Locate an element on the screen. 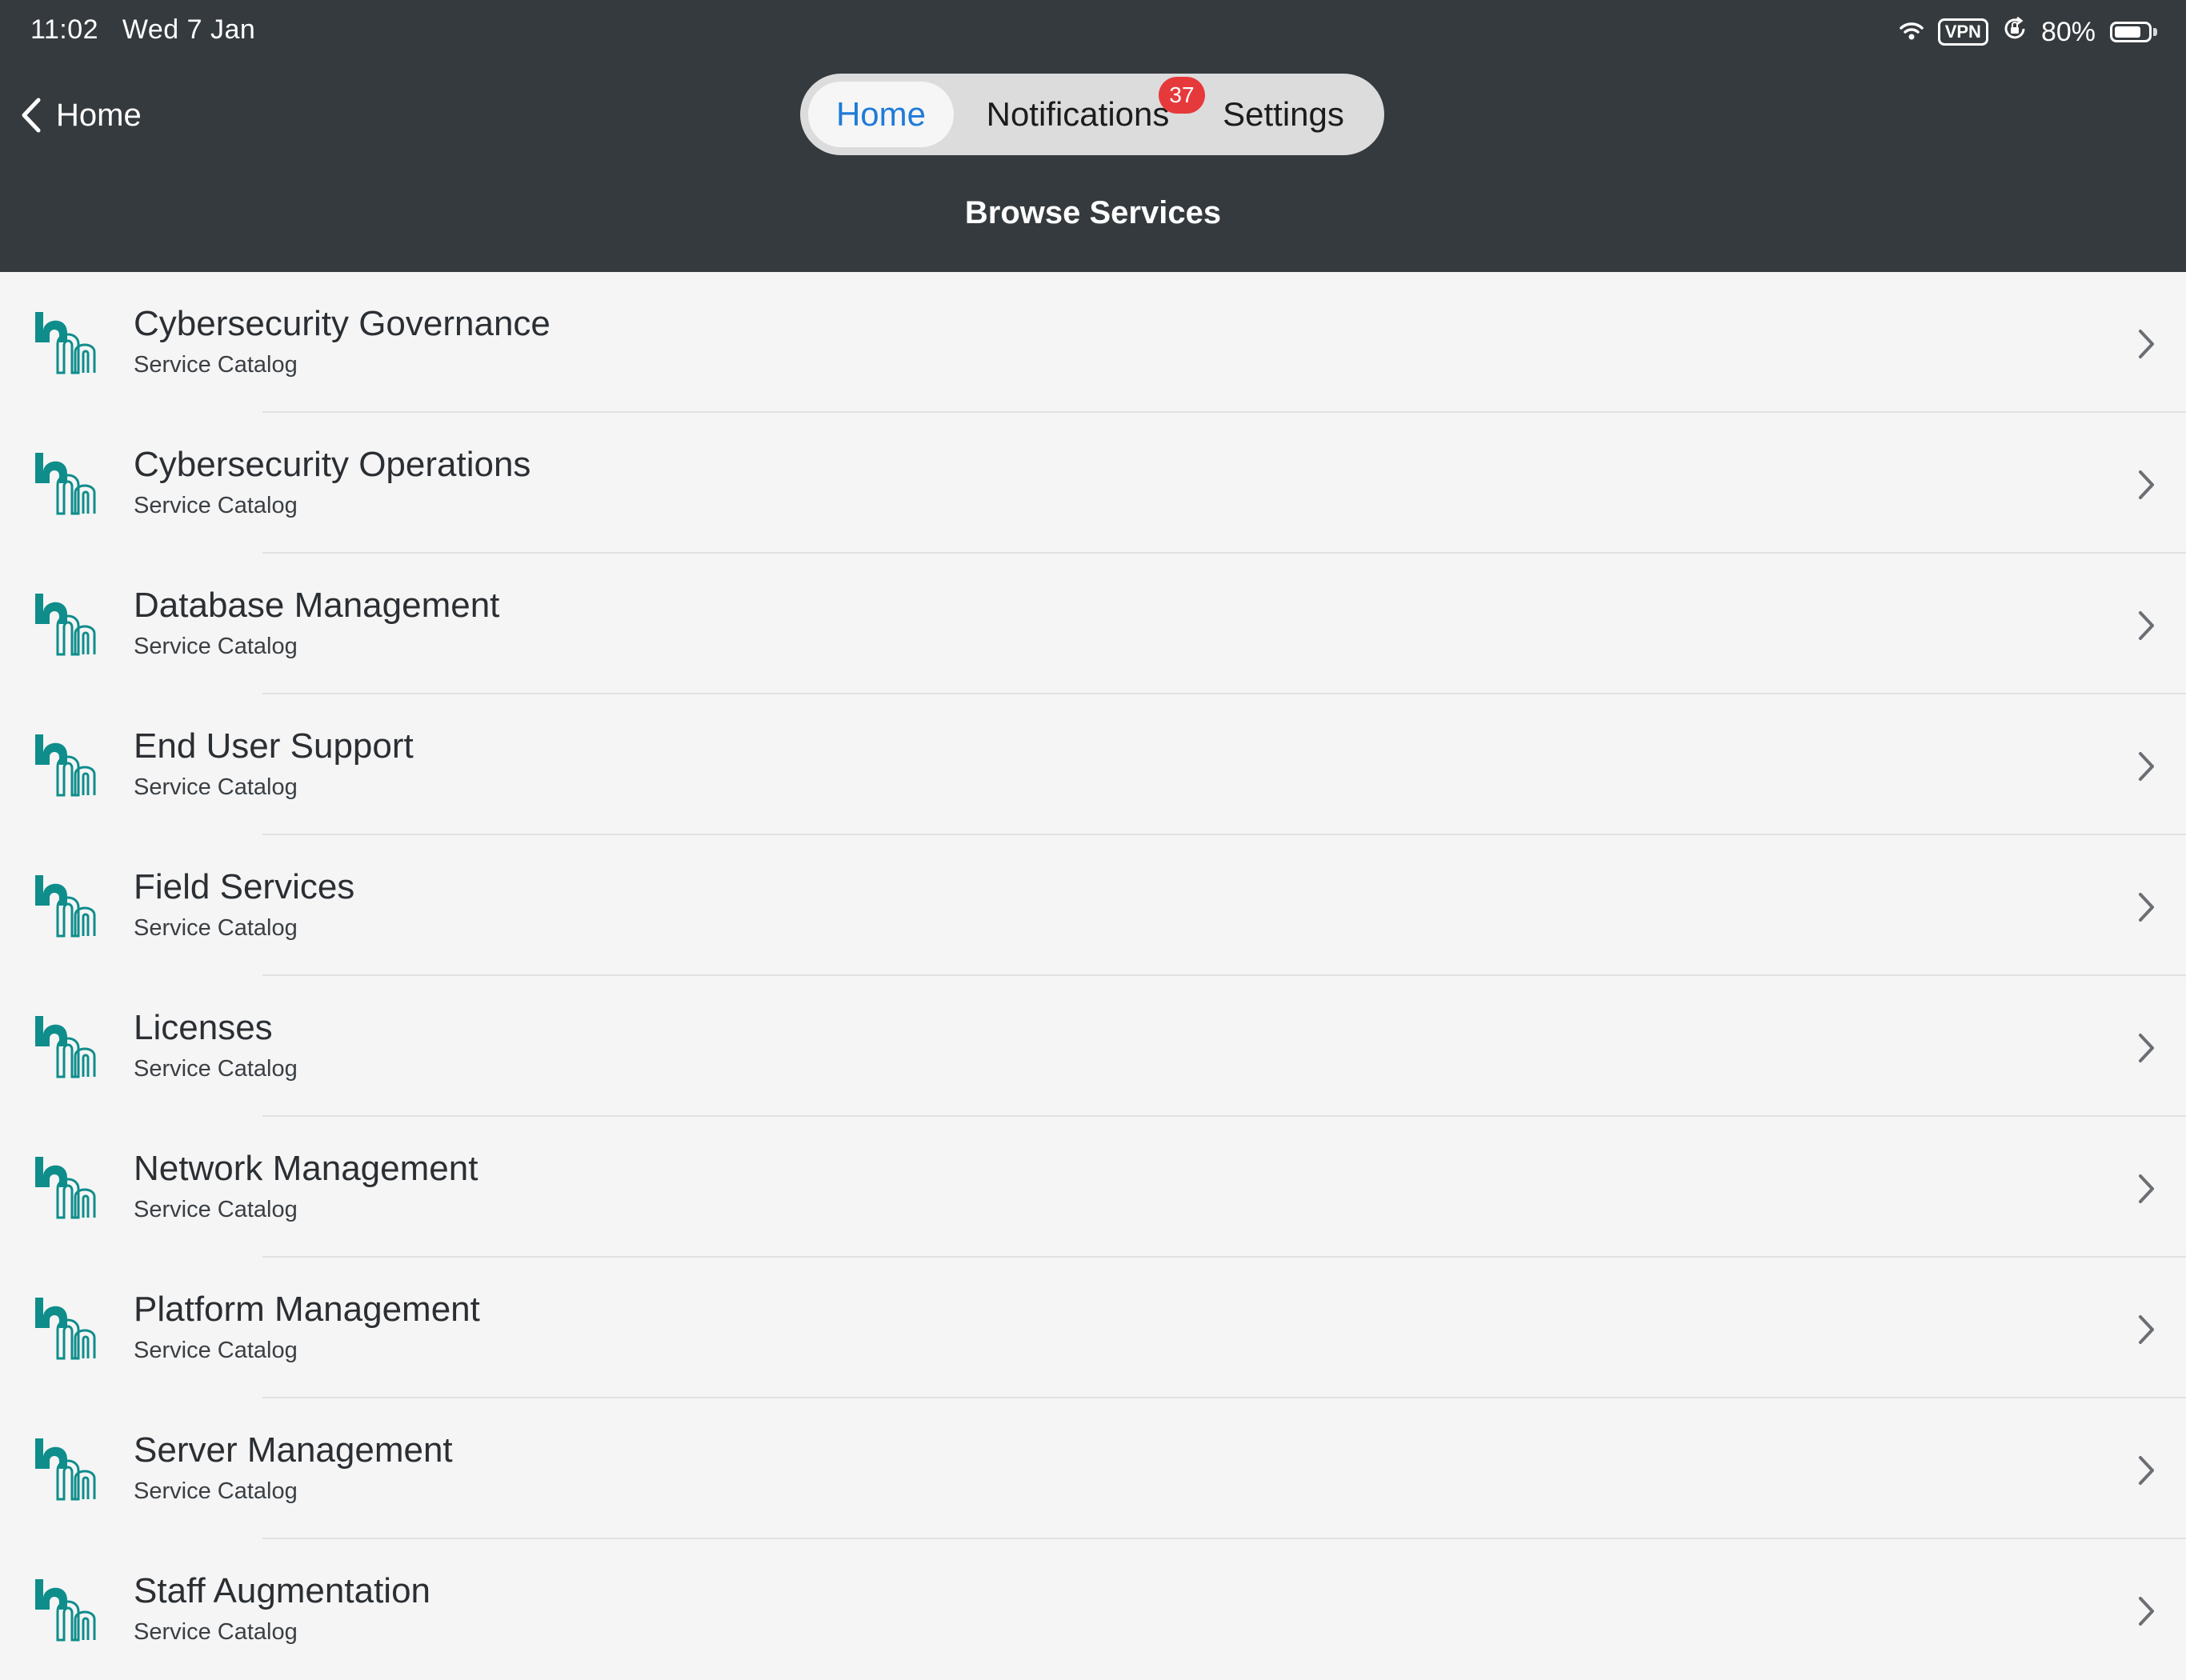  list-item-title: Staff Augmentation is located at coordinates (283, 1590).